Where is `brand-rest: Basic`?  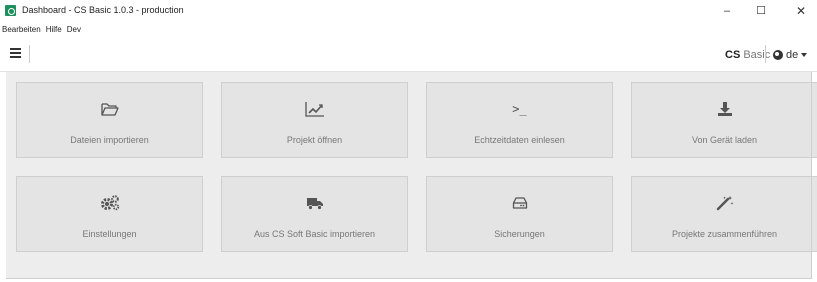
brand-rest: Basic is located at coordinates (757, 55).